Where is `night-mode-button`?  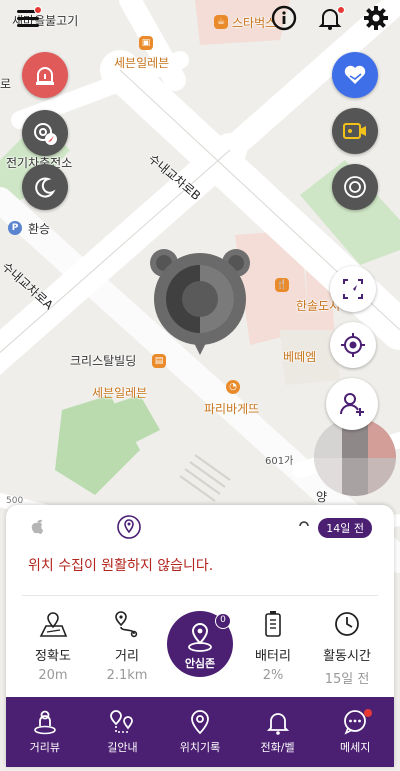
night-mode-button is located at coordinates (45, 187).